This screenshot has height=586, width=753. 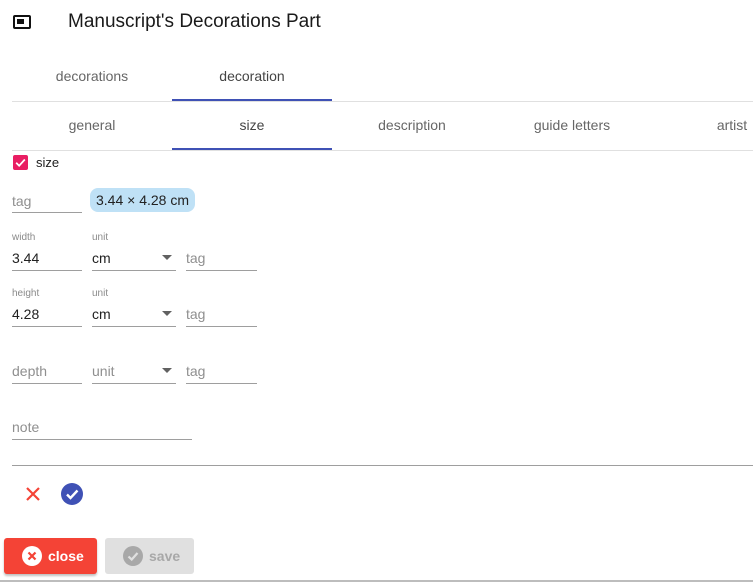 I want to click on height-unit-select: cm, so click(x=101, y=314).